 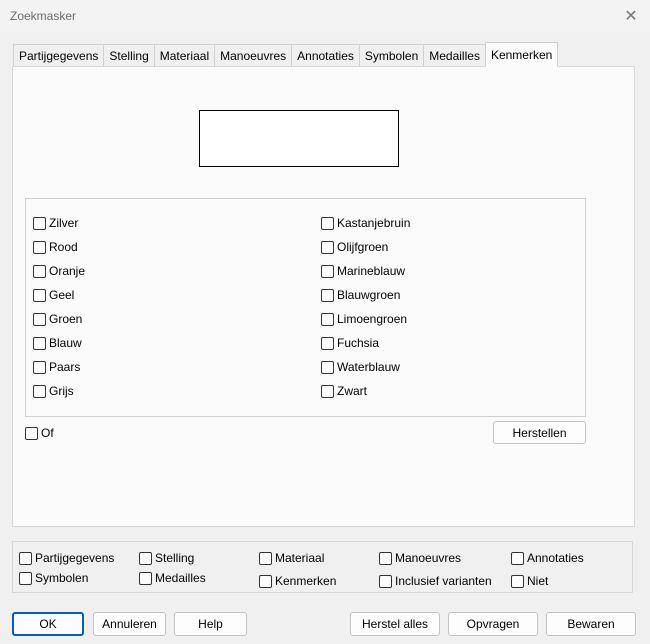 I want to click on checkbox-label: Materiaal, so click(x=300, y=558).